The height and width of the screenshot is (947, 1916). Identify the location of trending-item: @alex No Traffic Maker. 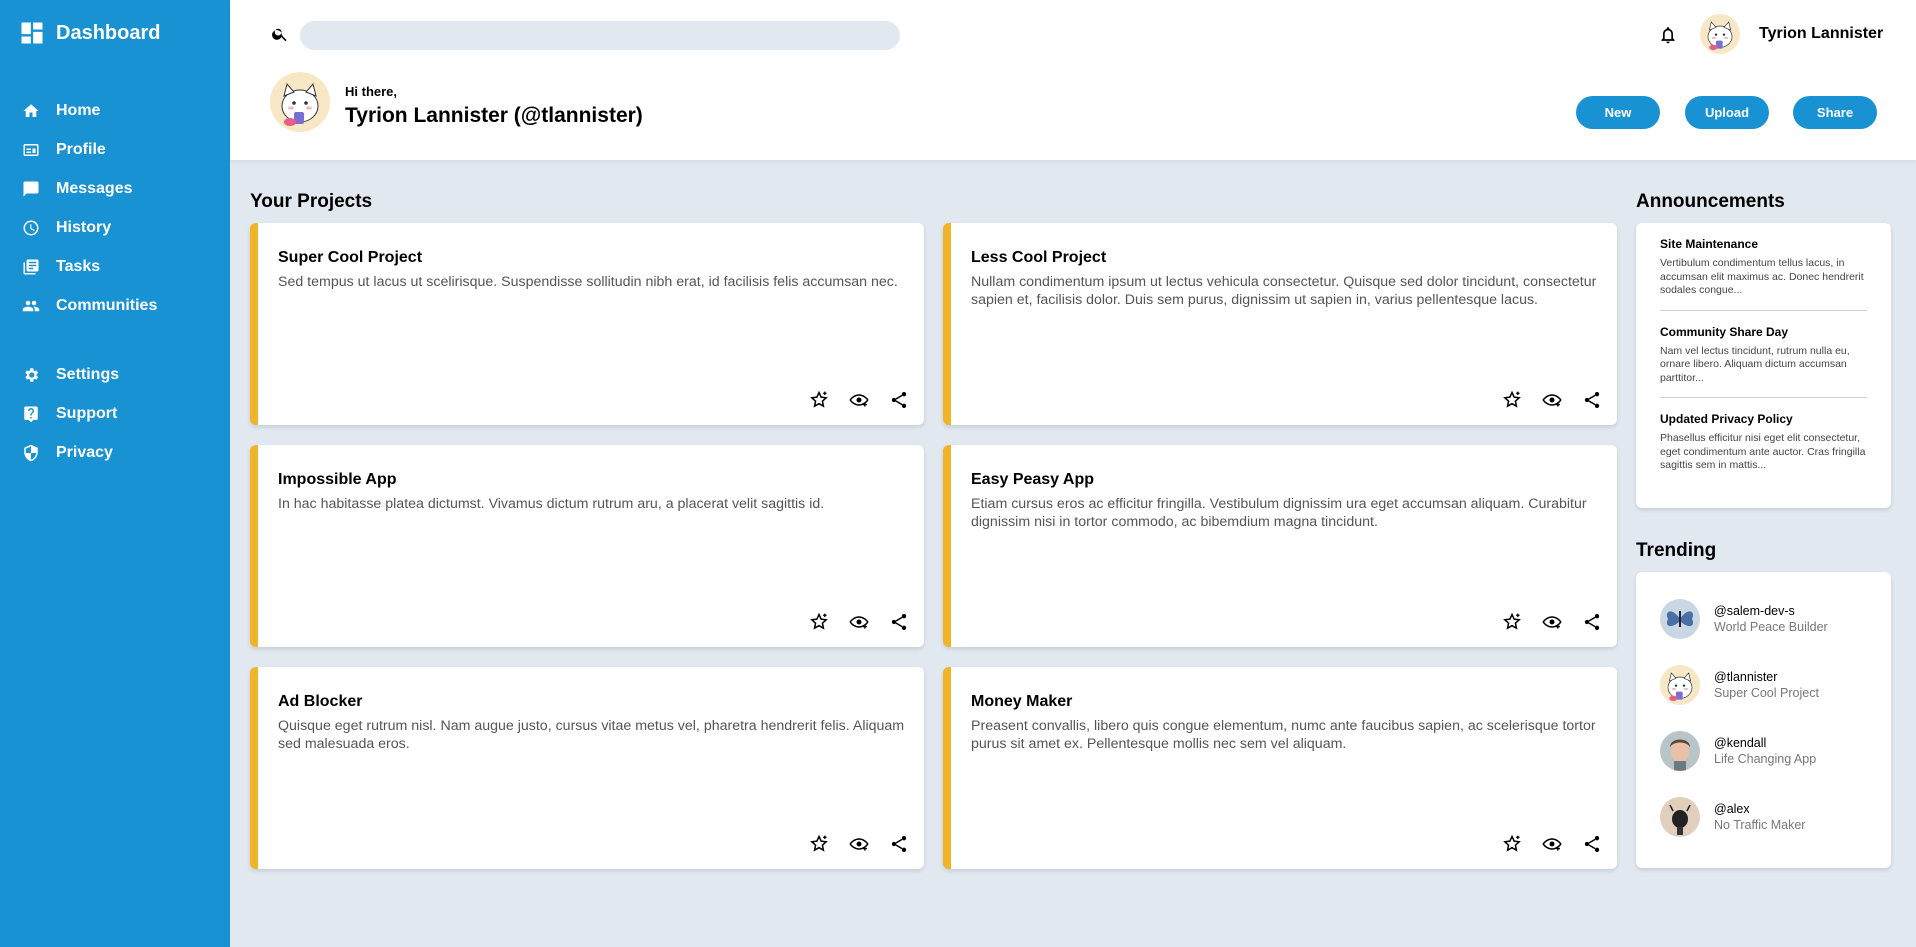
(1763, 817).